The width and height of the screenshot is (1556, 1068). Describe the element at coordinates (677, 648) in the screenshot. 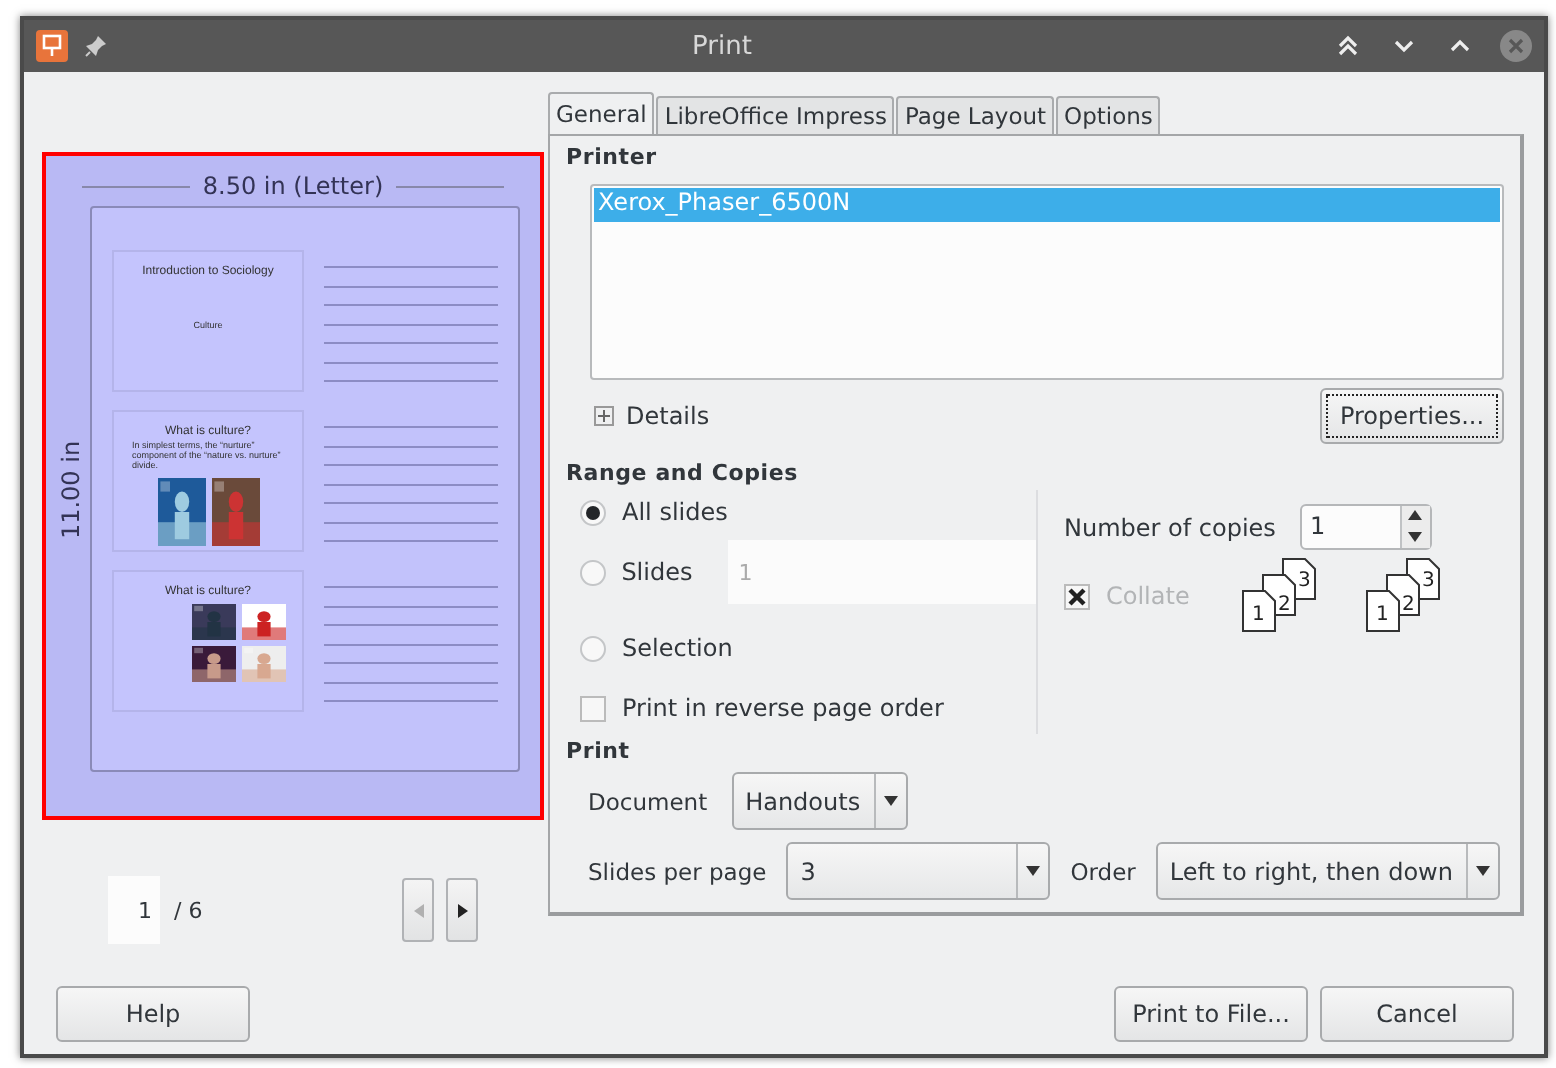

I see `radio-label: Selection` at that location.